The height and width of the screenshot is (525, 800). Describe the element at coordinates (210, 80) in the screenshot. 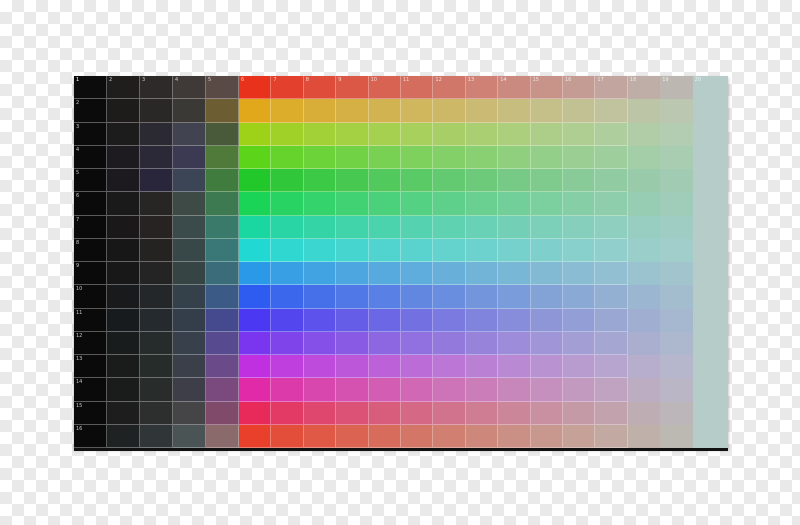

I see `column-number-label: 5` at that location.